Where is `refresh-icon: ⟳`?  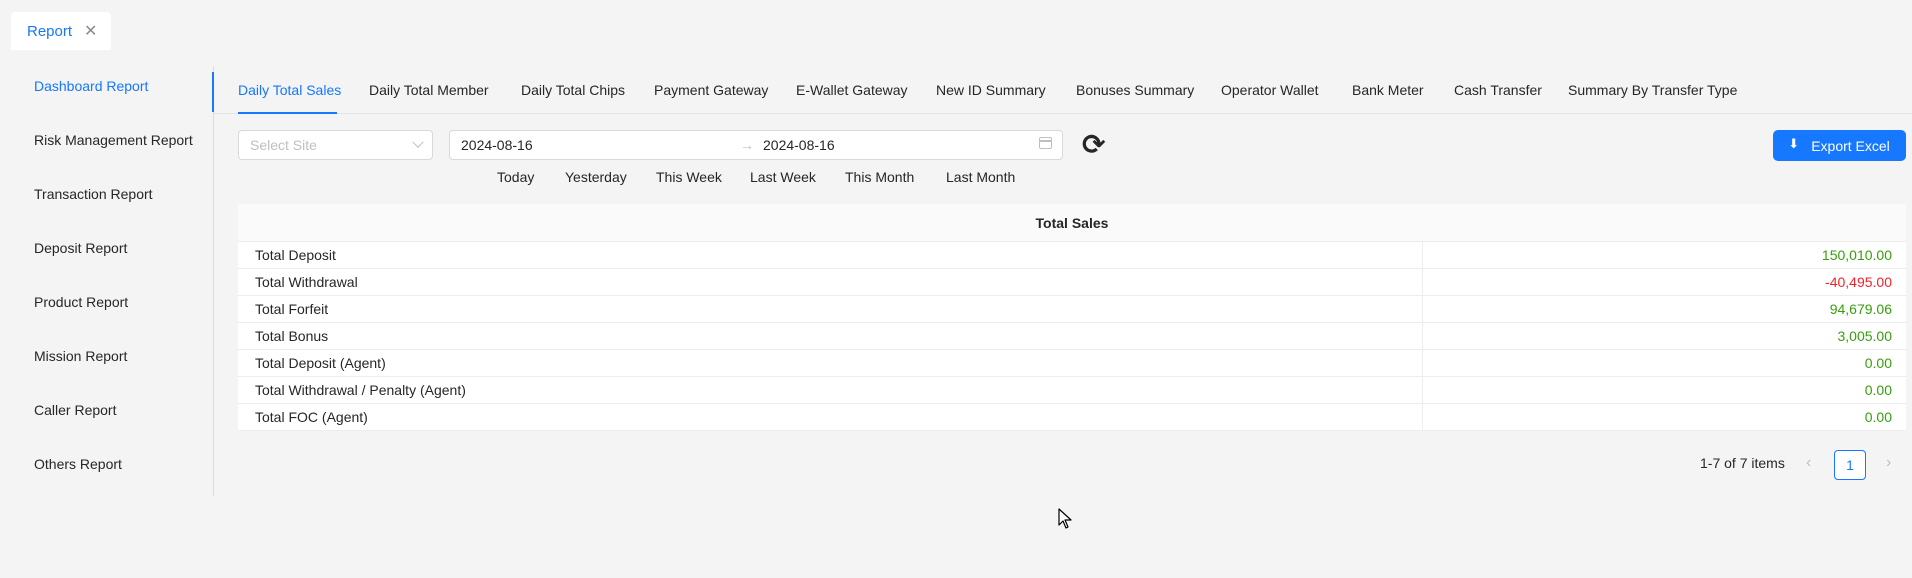 refresh-icon: ⟳ is located at coordinates (1096, 145).